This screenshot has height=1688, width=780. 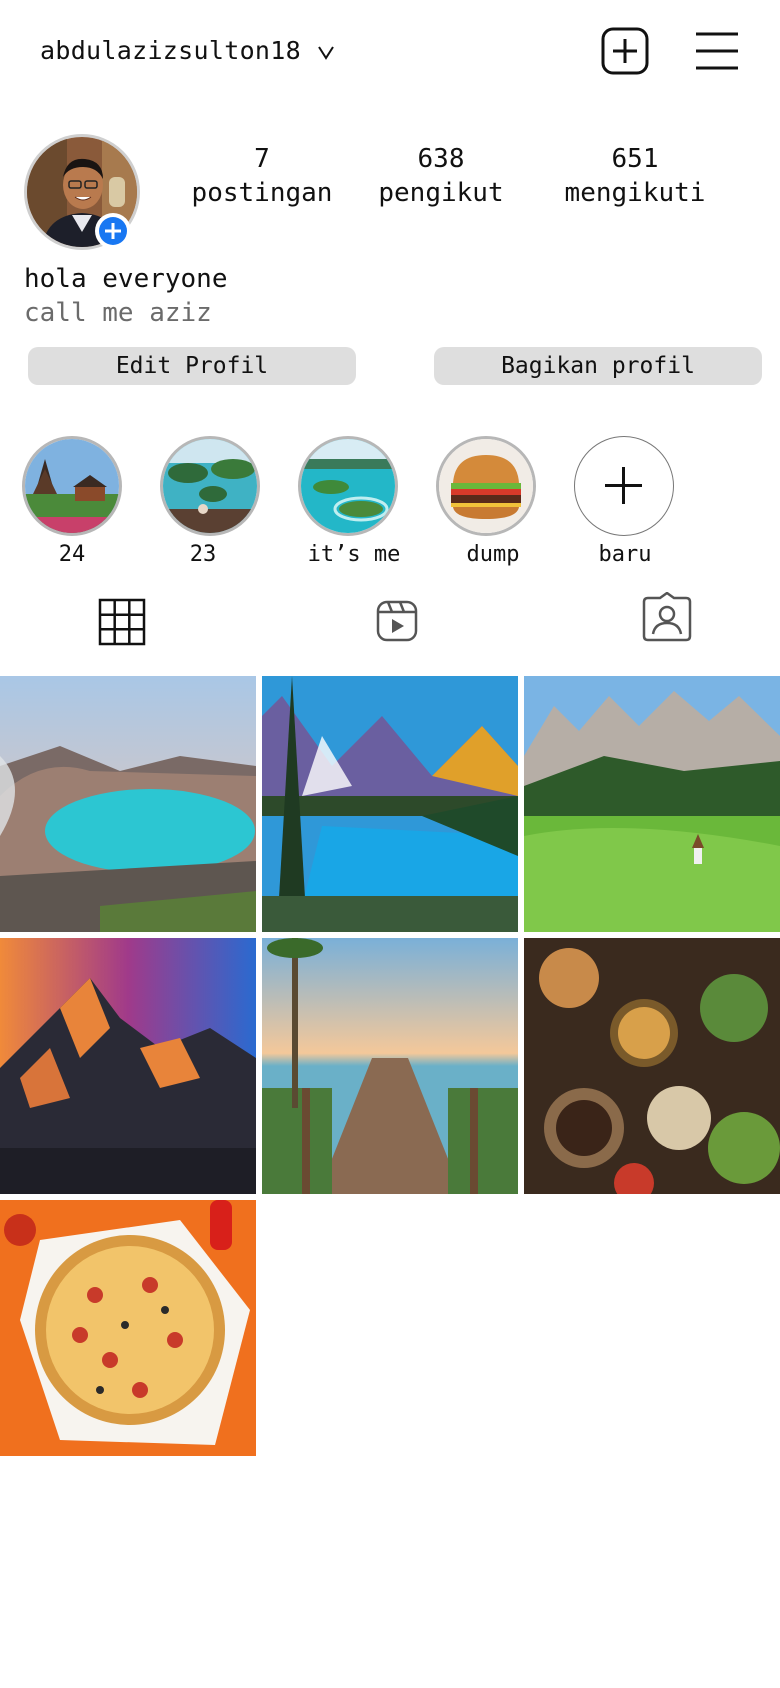 I want to click on edit-profile-button: Edit Profil, so click(x=192, y=366).